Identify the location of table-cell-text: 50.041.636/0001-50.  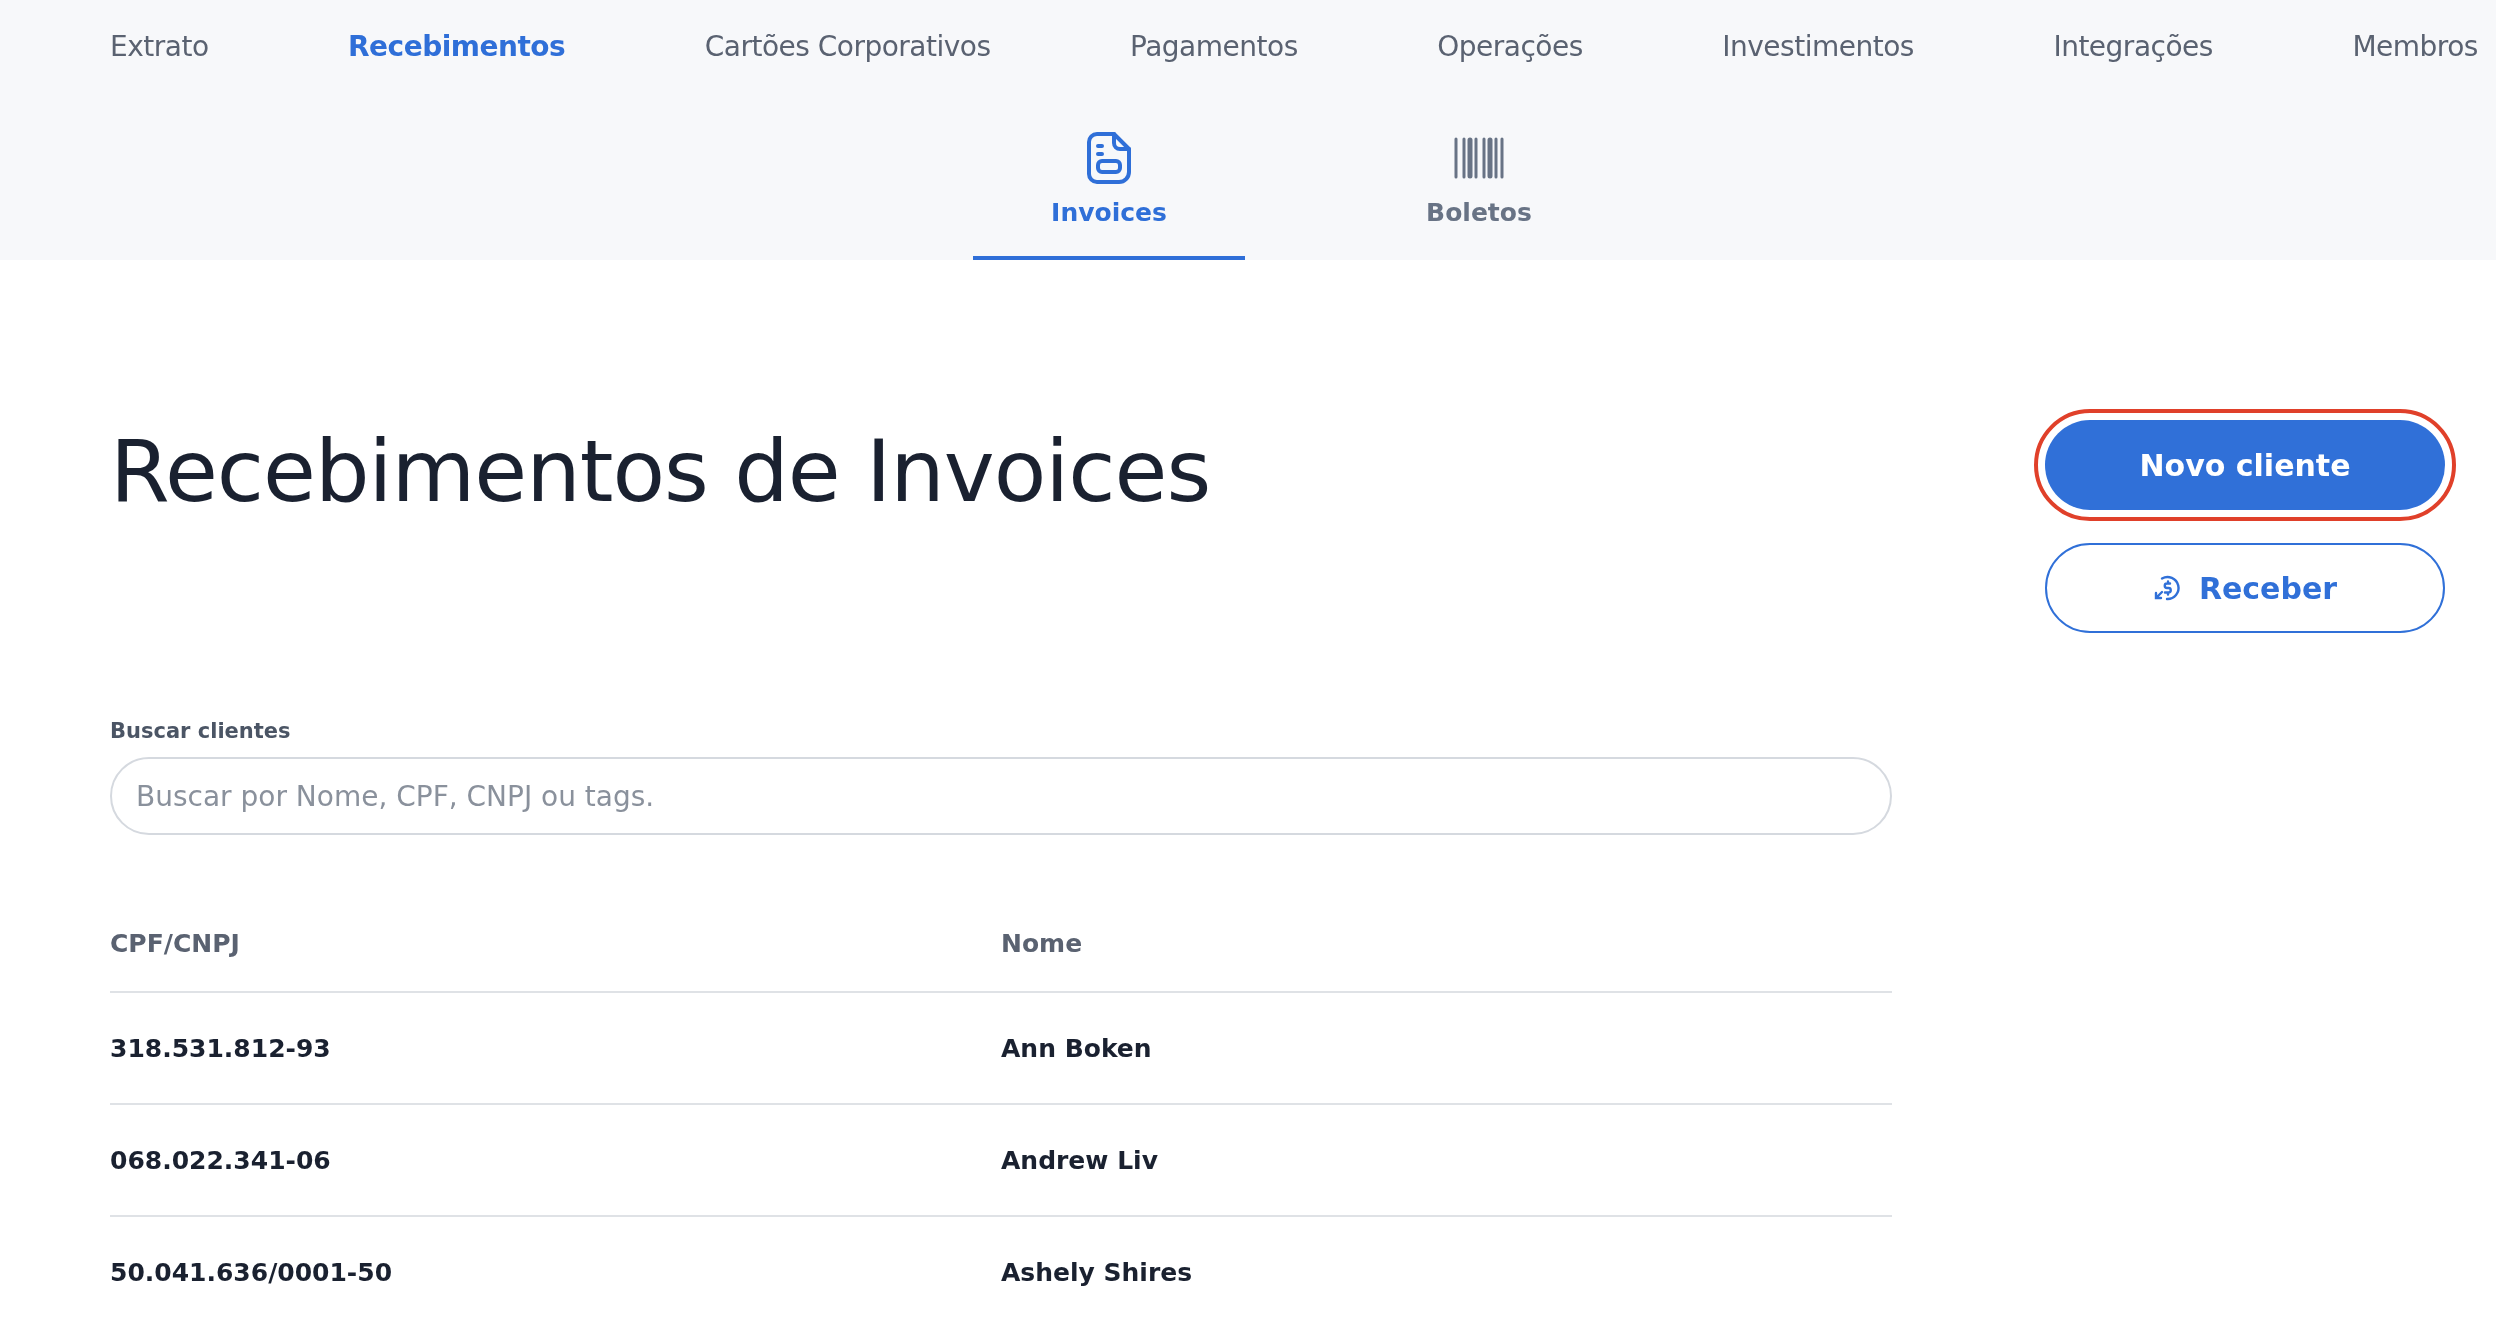
(252, 1272).